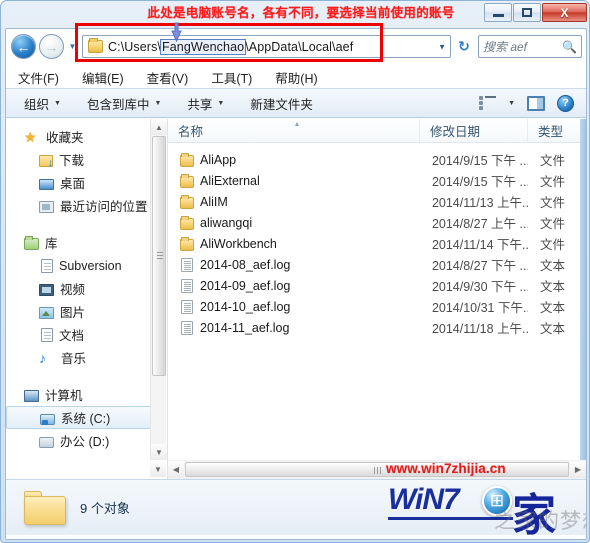  What do you see at coordinates (37, 104) in the screenshot?
I see `organize-label: 组织` at bounding box center [37, 104].